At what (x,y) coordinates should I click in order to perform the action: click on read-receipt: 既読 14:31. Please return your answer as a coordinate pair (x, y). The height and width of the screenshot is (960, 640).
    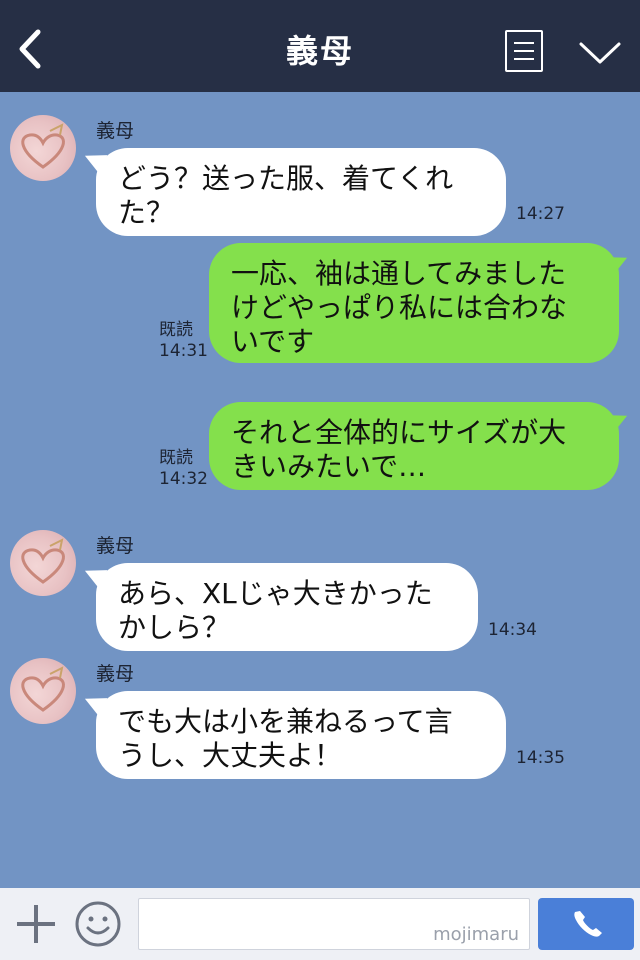
    Looking at the image, I should click on (183, 340).